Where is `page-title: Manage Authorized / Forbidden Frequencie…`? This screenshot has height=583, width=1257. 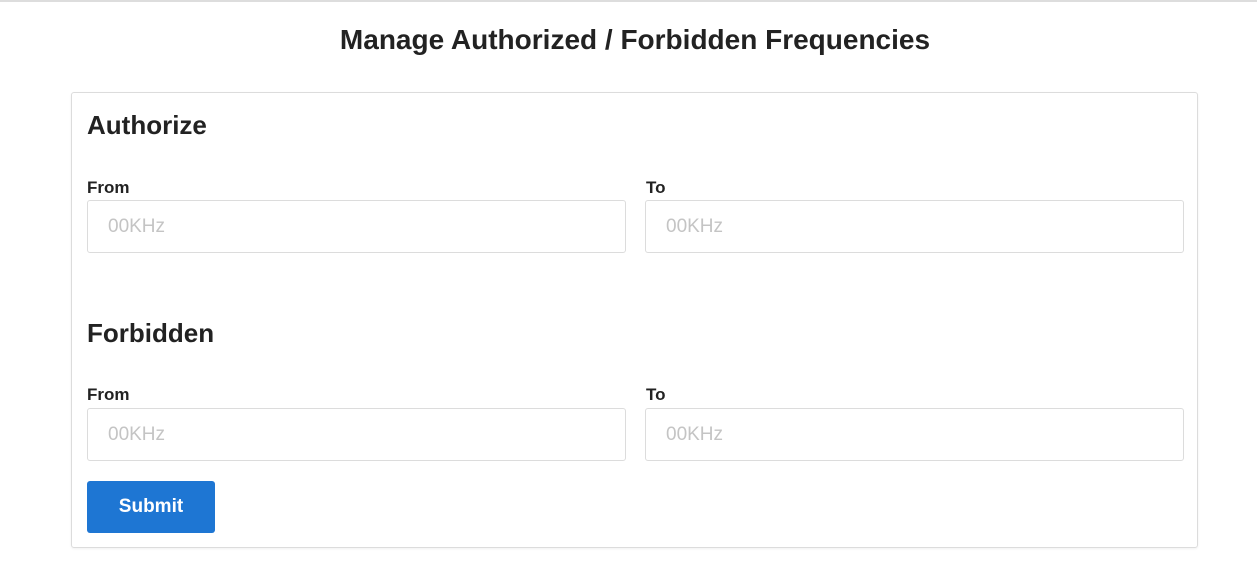
page-title: Manage Authorized / Forbidden Frequencie… is located at coordinates (635, 39).